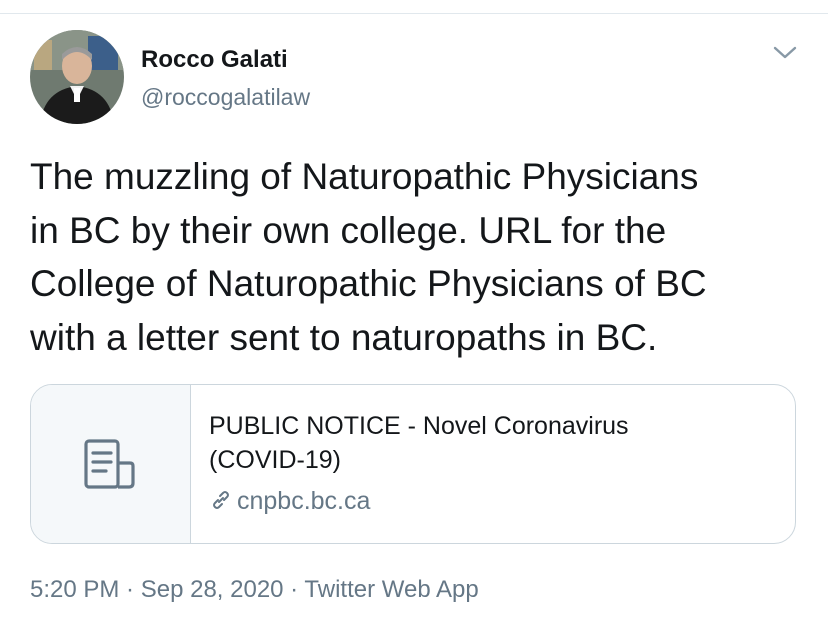 The image size is (828, 629). What do you see at coordinates (77, 77) in the screenshot?
I see `avatar` at bounding box center [77, 77].